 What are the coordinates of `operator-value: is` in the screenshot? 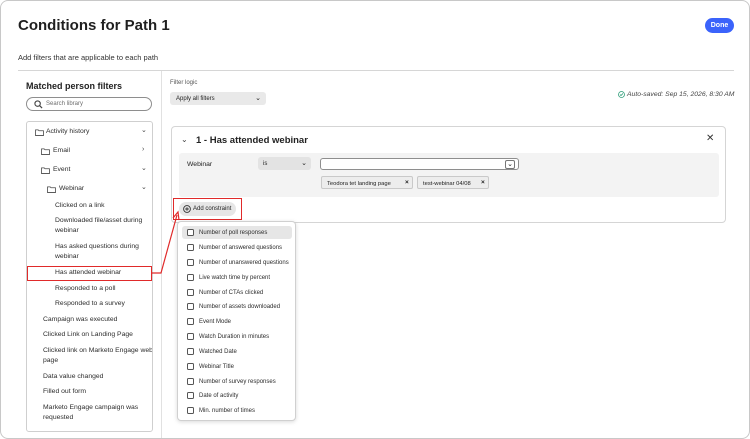 It's located at (265, 163).